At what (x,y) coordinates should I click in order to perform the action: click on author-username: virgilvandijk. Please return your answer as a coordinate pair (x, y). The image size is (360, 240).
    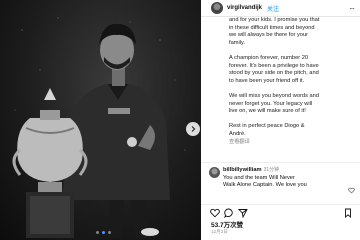
    Looking at the image, I should click on (244, 8).